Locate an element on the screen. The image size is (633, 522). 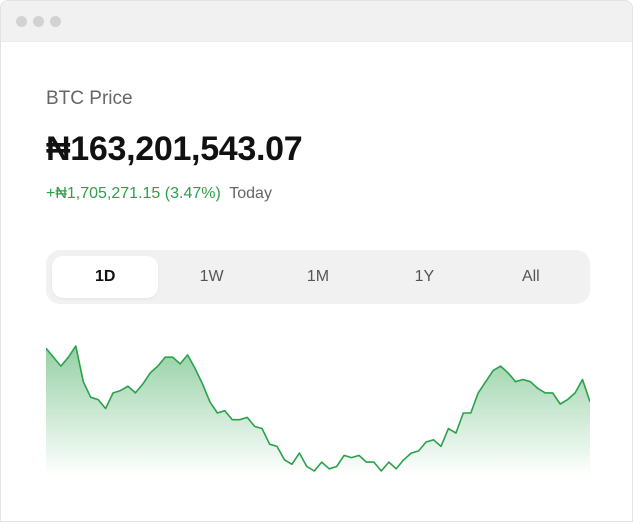
tab-1d: 1D is located at coordinates (105, 277).